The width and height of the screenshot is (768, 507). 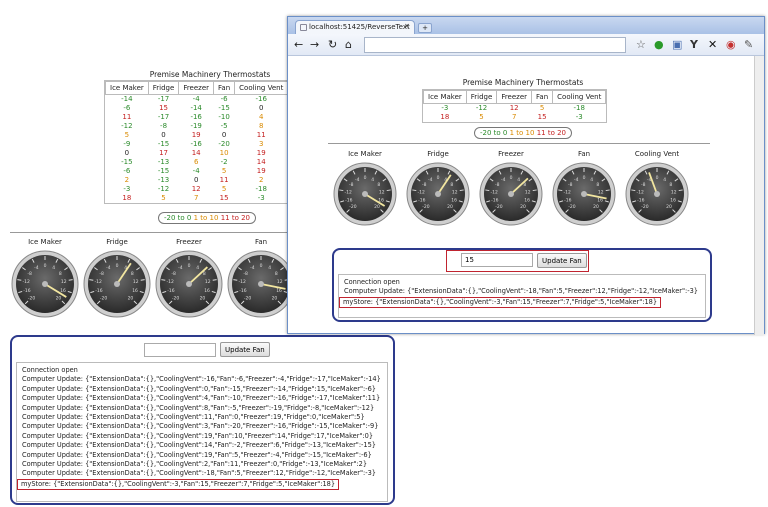 I want to click on back-arrow-icon: ←, so click(x=298, y=45).